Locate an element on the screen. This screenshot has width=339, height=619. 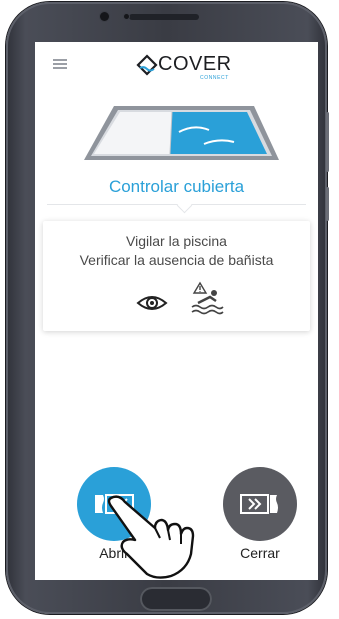
swimmer-warning-icon is located at coordinates (207, 298).